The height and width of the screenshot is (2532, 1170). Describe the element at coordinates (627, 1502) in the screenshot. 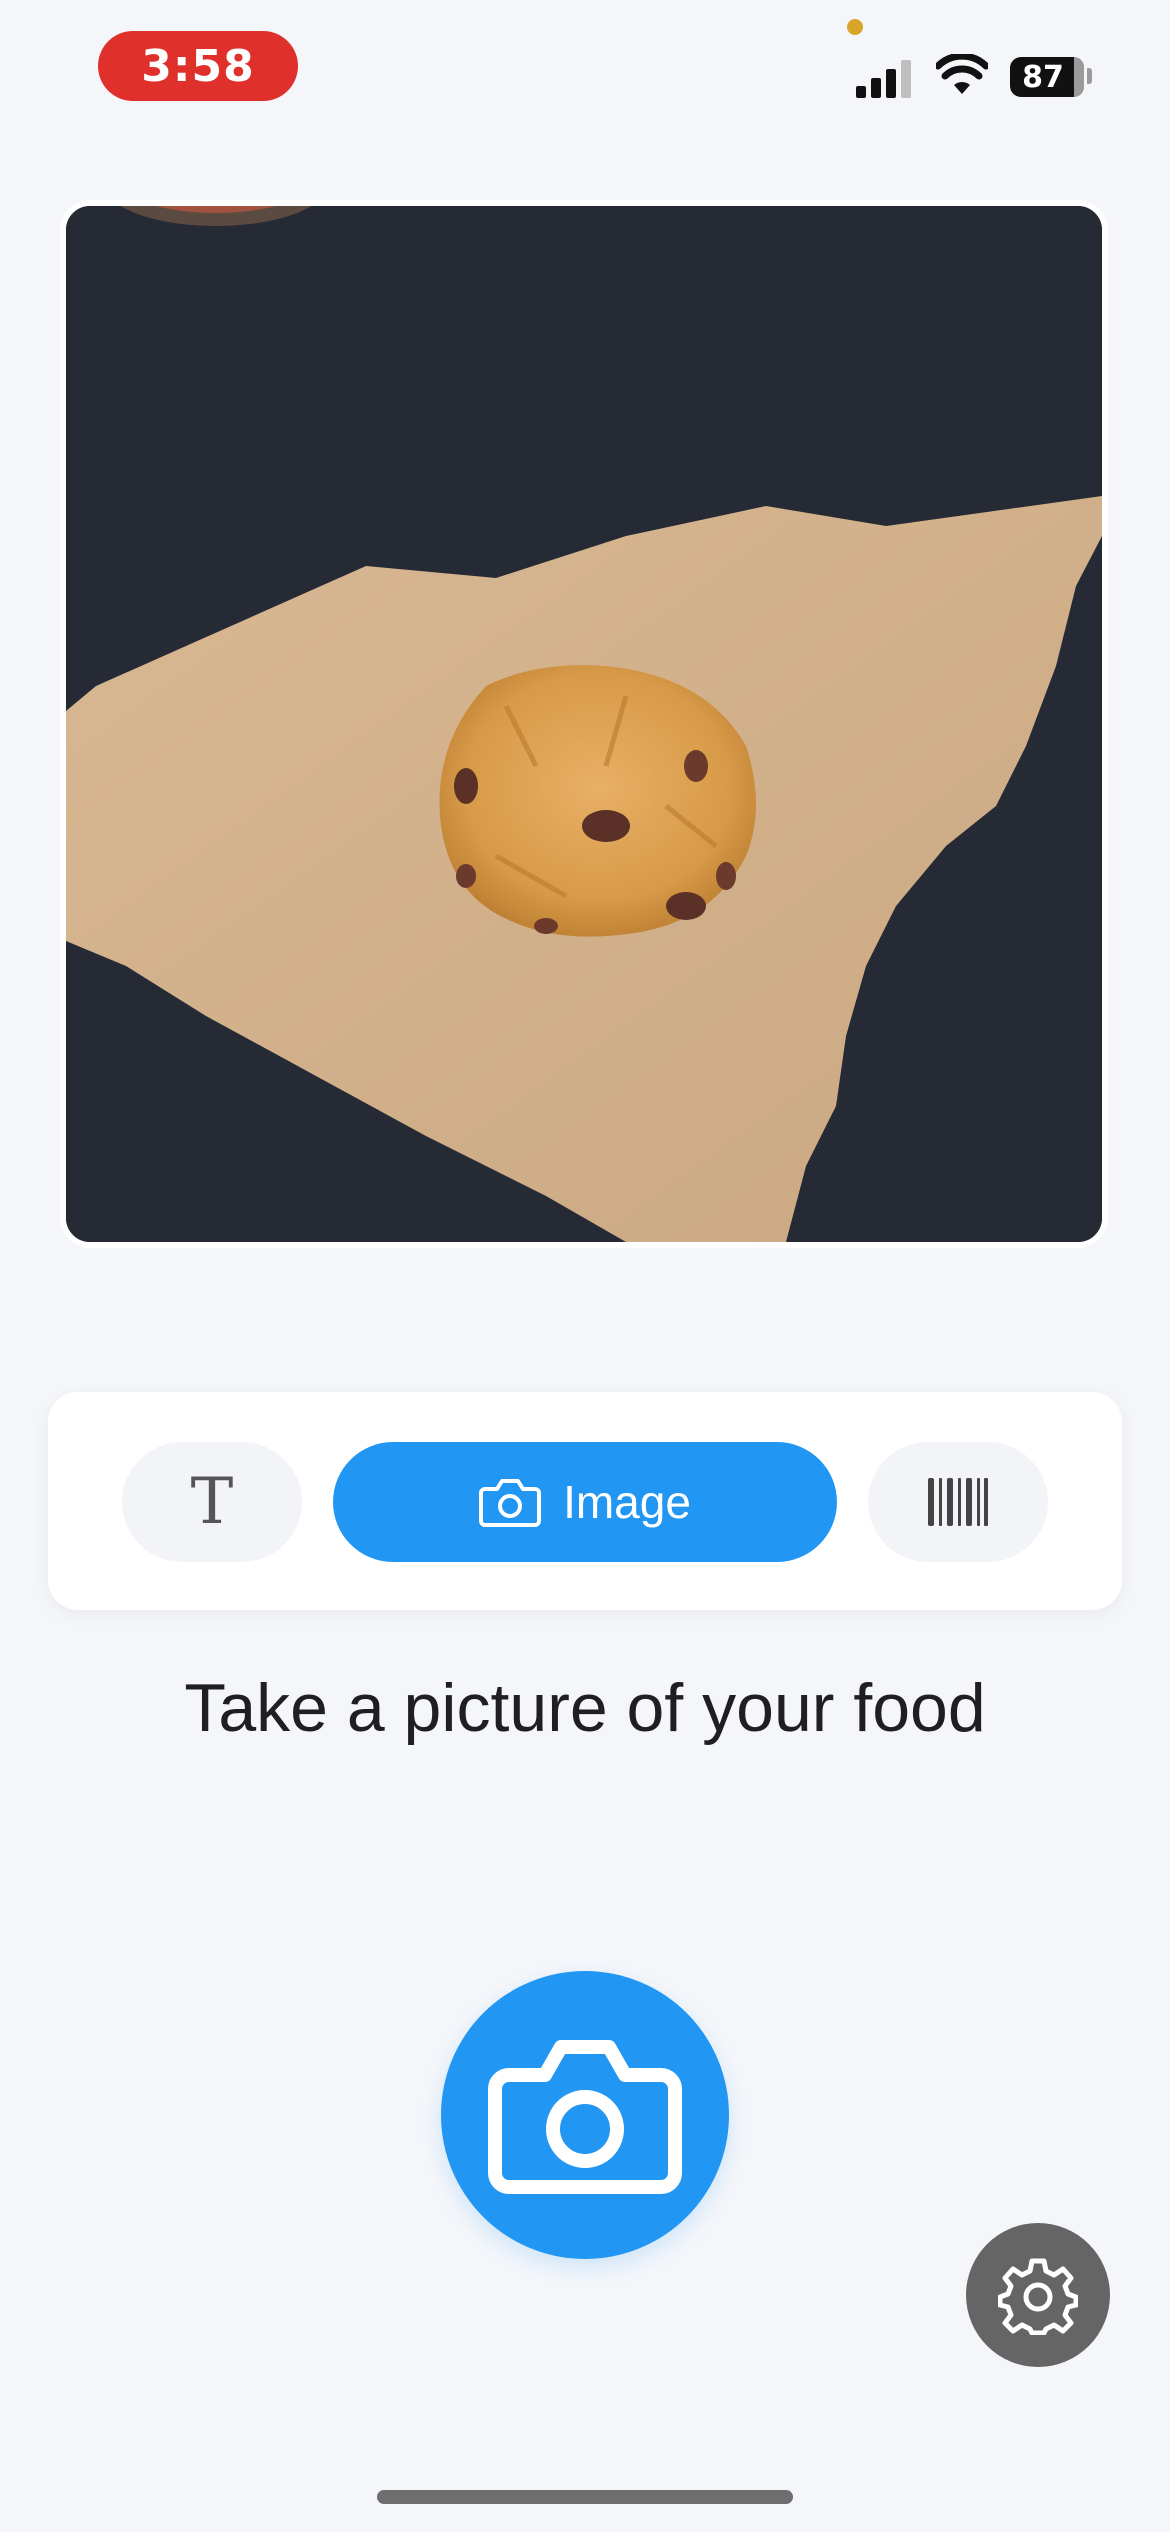

I see `image-mode-label: Image` at that location.